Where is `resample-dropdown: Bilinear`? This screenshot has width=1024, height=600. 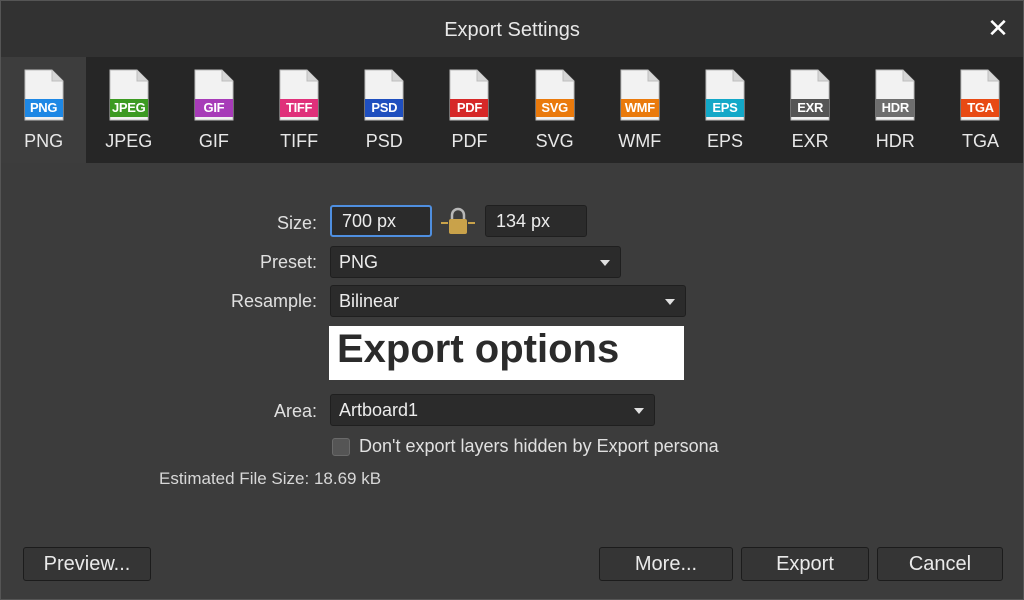
resample-dropdown: Bilinear is located at coordinates (508, 301).